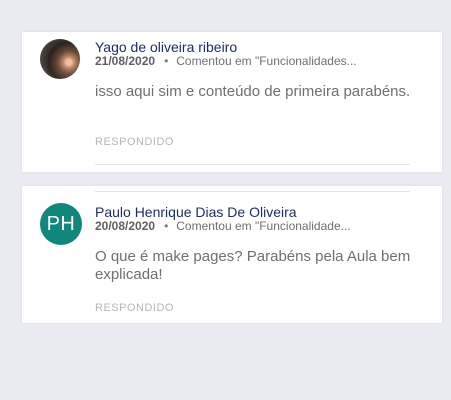 The width and height of the screenshot is (451, 400). What do you see at coordinates (255, 47) in the screenshot?
I see `comment-author: Yago de oliveira ribeiro` at bounding box center [255, 47].